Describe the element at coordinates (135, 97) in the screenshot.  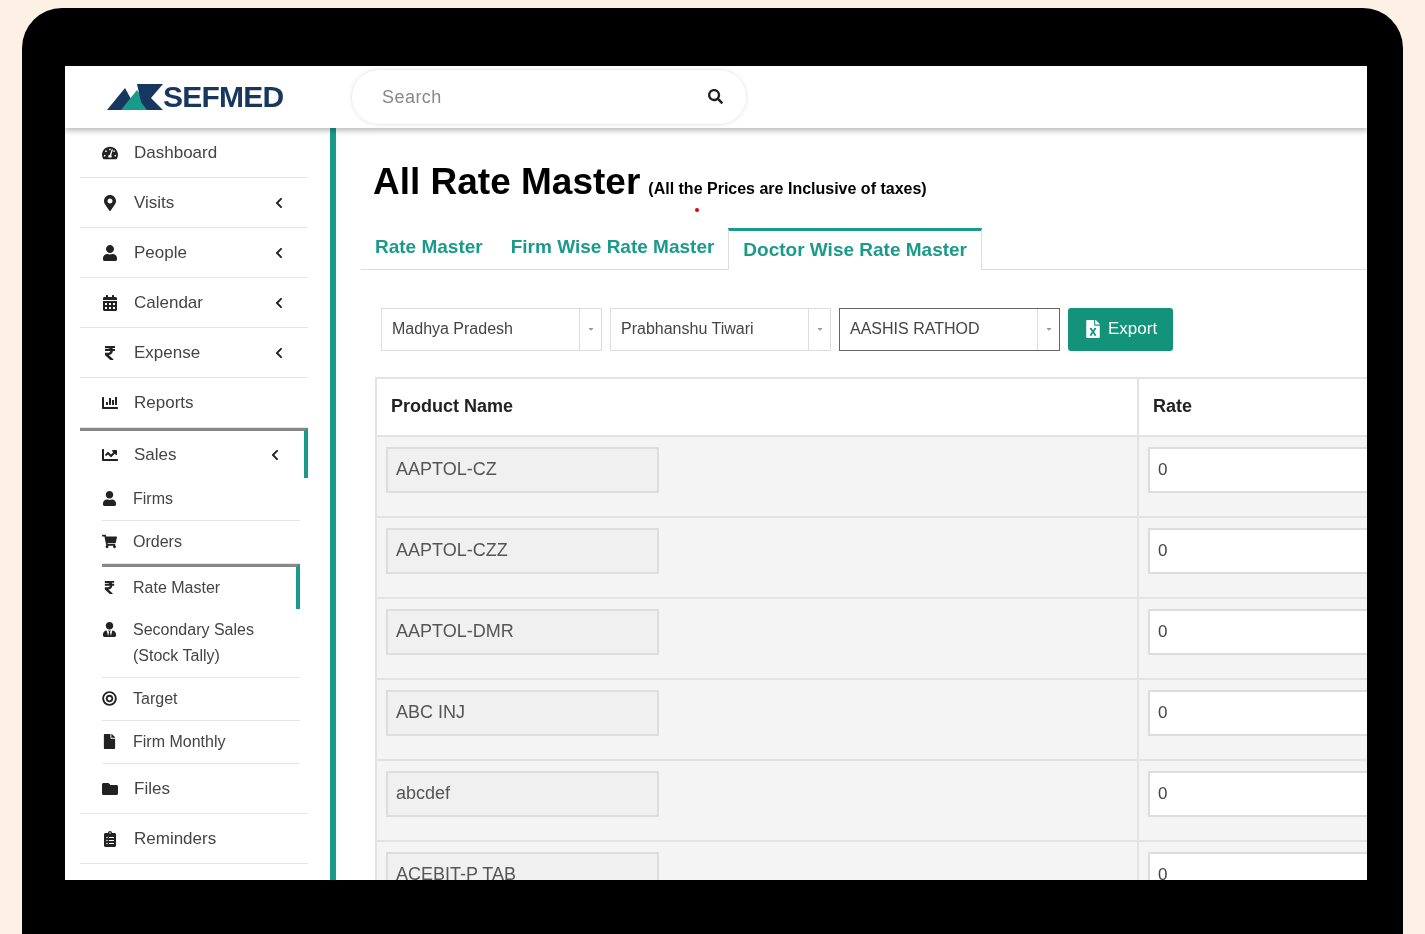
I see `logo-mark-icon` at that location.